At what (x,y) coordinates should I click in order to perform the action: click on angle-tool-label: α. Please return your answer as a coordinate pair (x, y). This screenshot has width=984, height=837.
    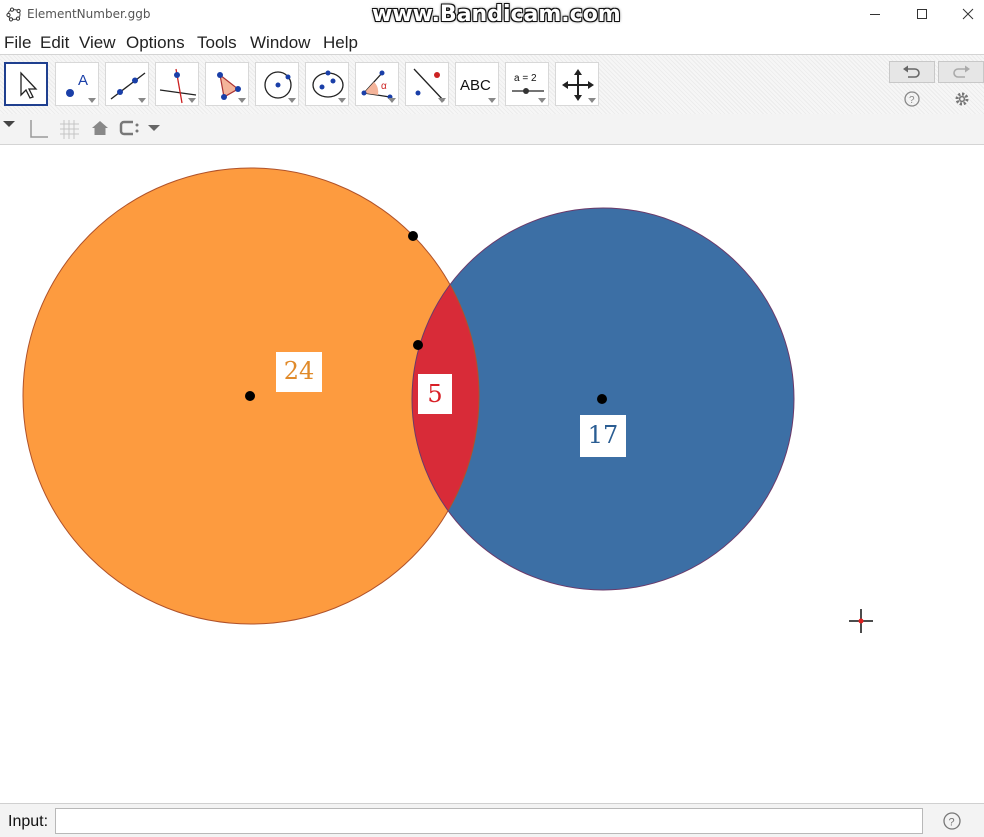
    Looking at the image, I should click on (384, 86).